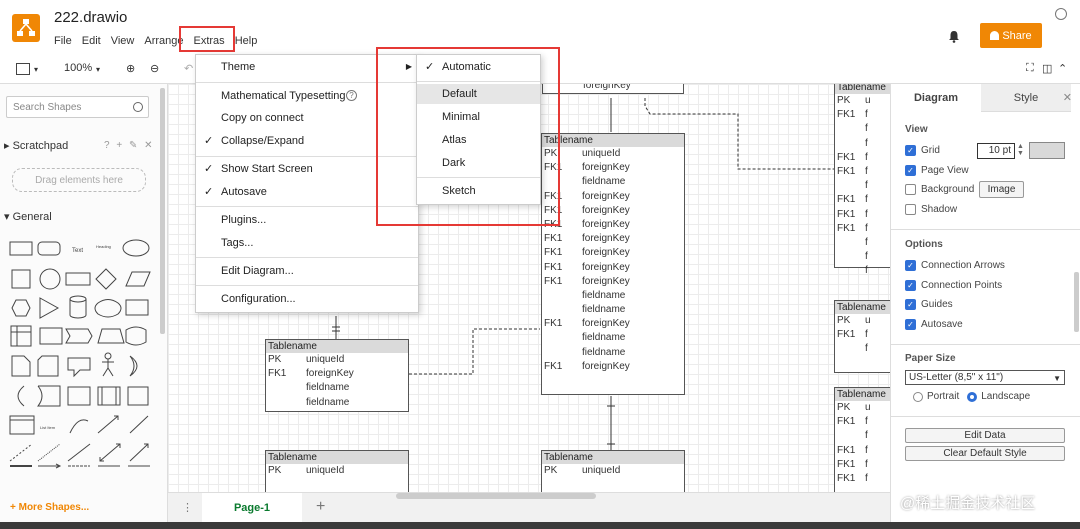 The height and width of the screenshot is (529, 1080). I want to click on clear-default-style-button: Clear Default Style, so click(985, 453).